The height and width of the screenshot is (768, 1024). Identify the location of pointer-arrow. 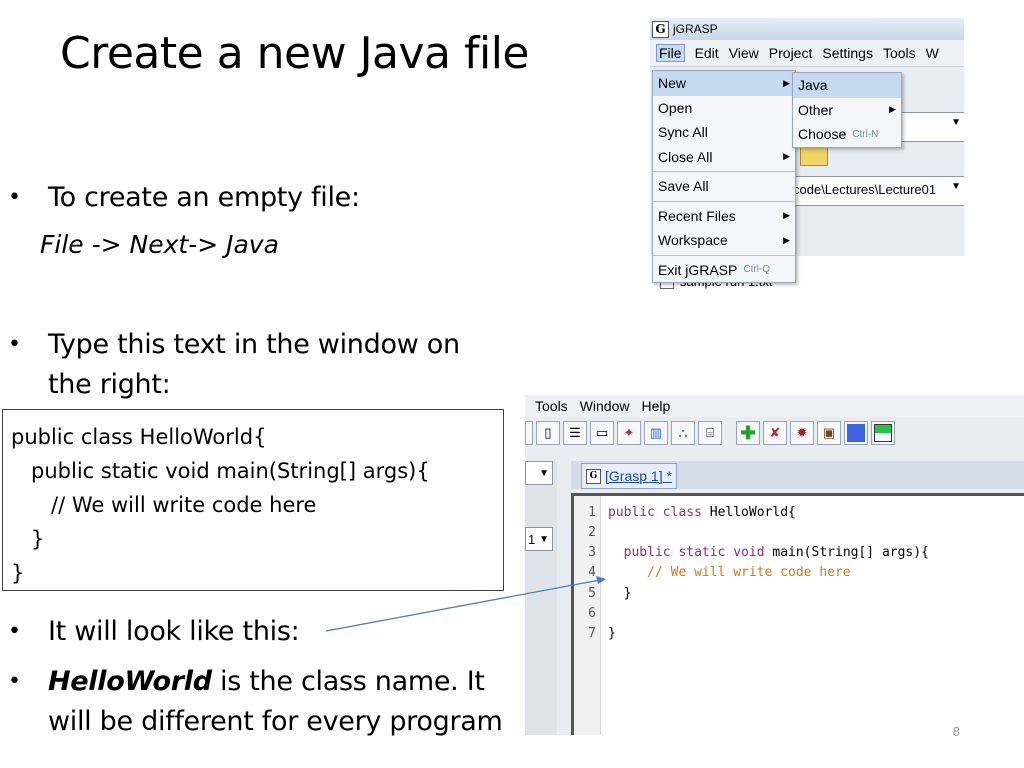
(465, 604).